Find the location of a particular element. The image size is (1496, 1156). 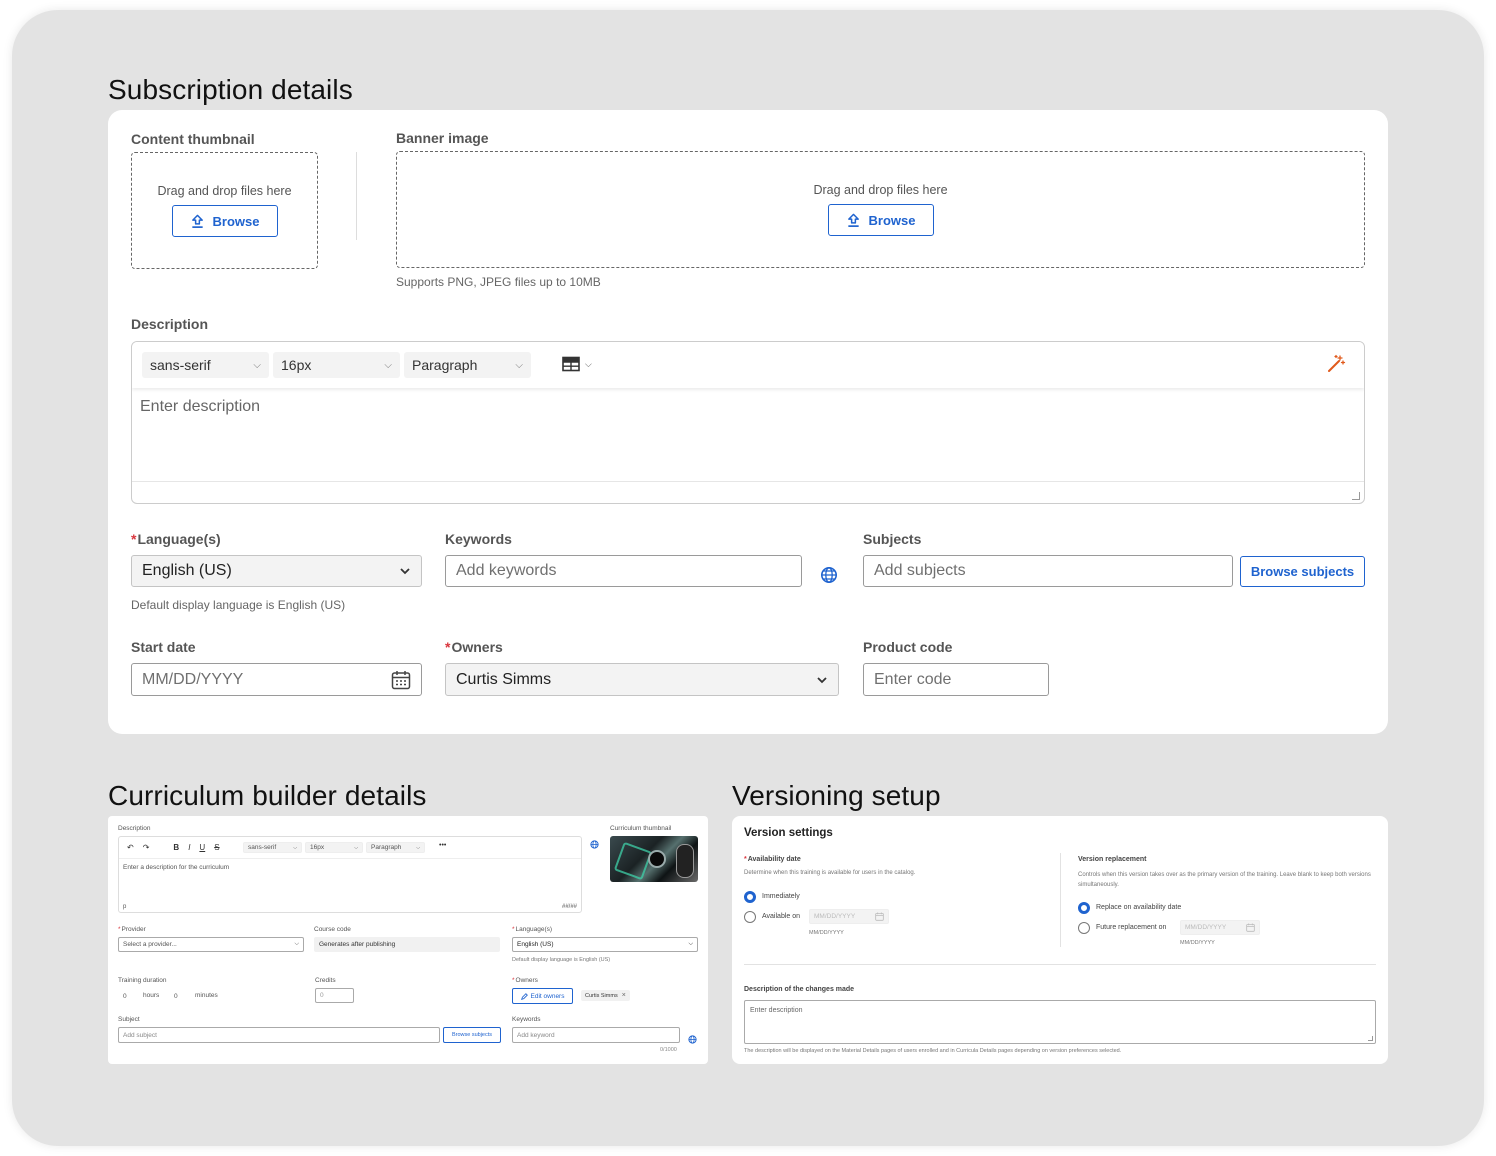

banner-dropzone: Drag and drop files here Browse is located at coordinates (880, 209).